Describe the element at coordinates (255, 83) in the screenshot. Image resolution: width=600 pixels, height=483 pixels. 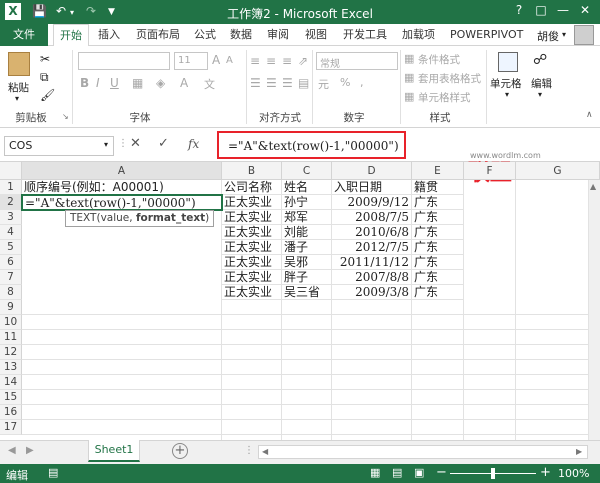
I see `align-left-icon: ☰` at that location.